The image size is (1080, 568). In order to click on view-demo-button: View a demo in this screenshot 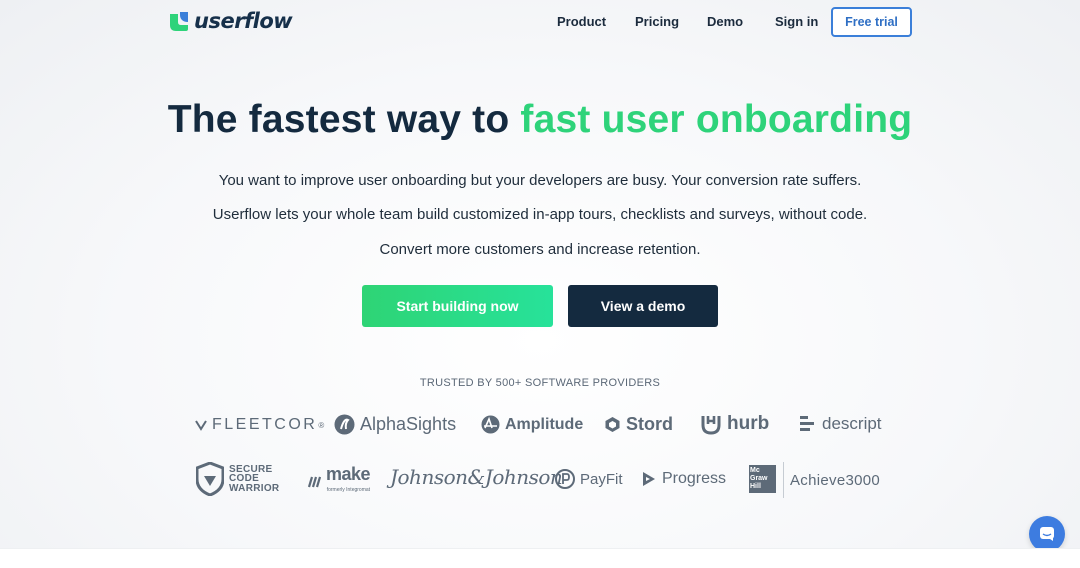, I will do `click(643, 306)`.